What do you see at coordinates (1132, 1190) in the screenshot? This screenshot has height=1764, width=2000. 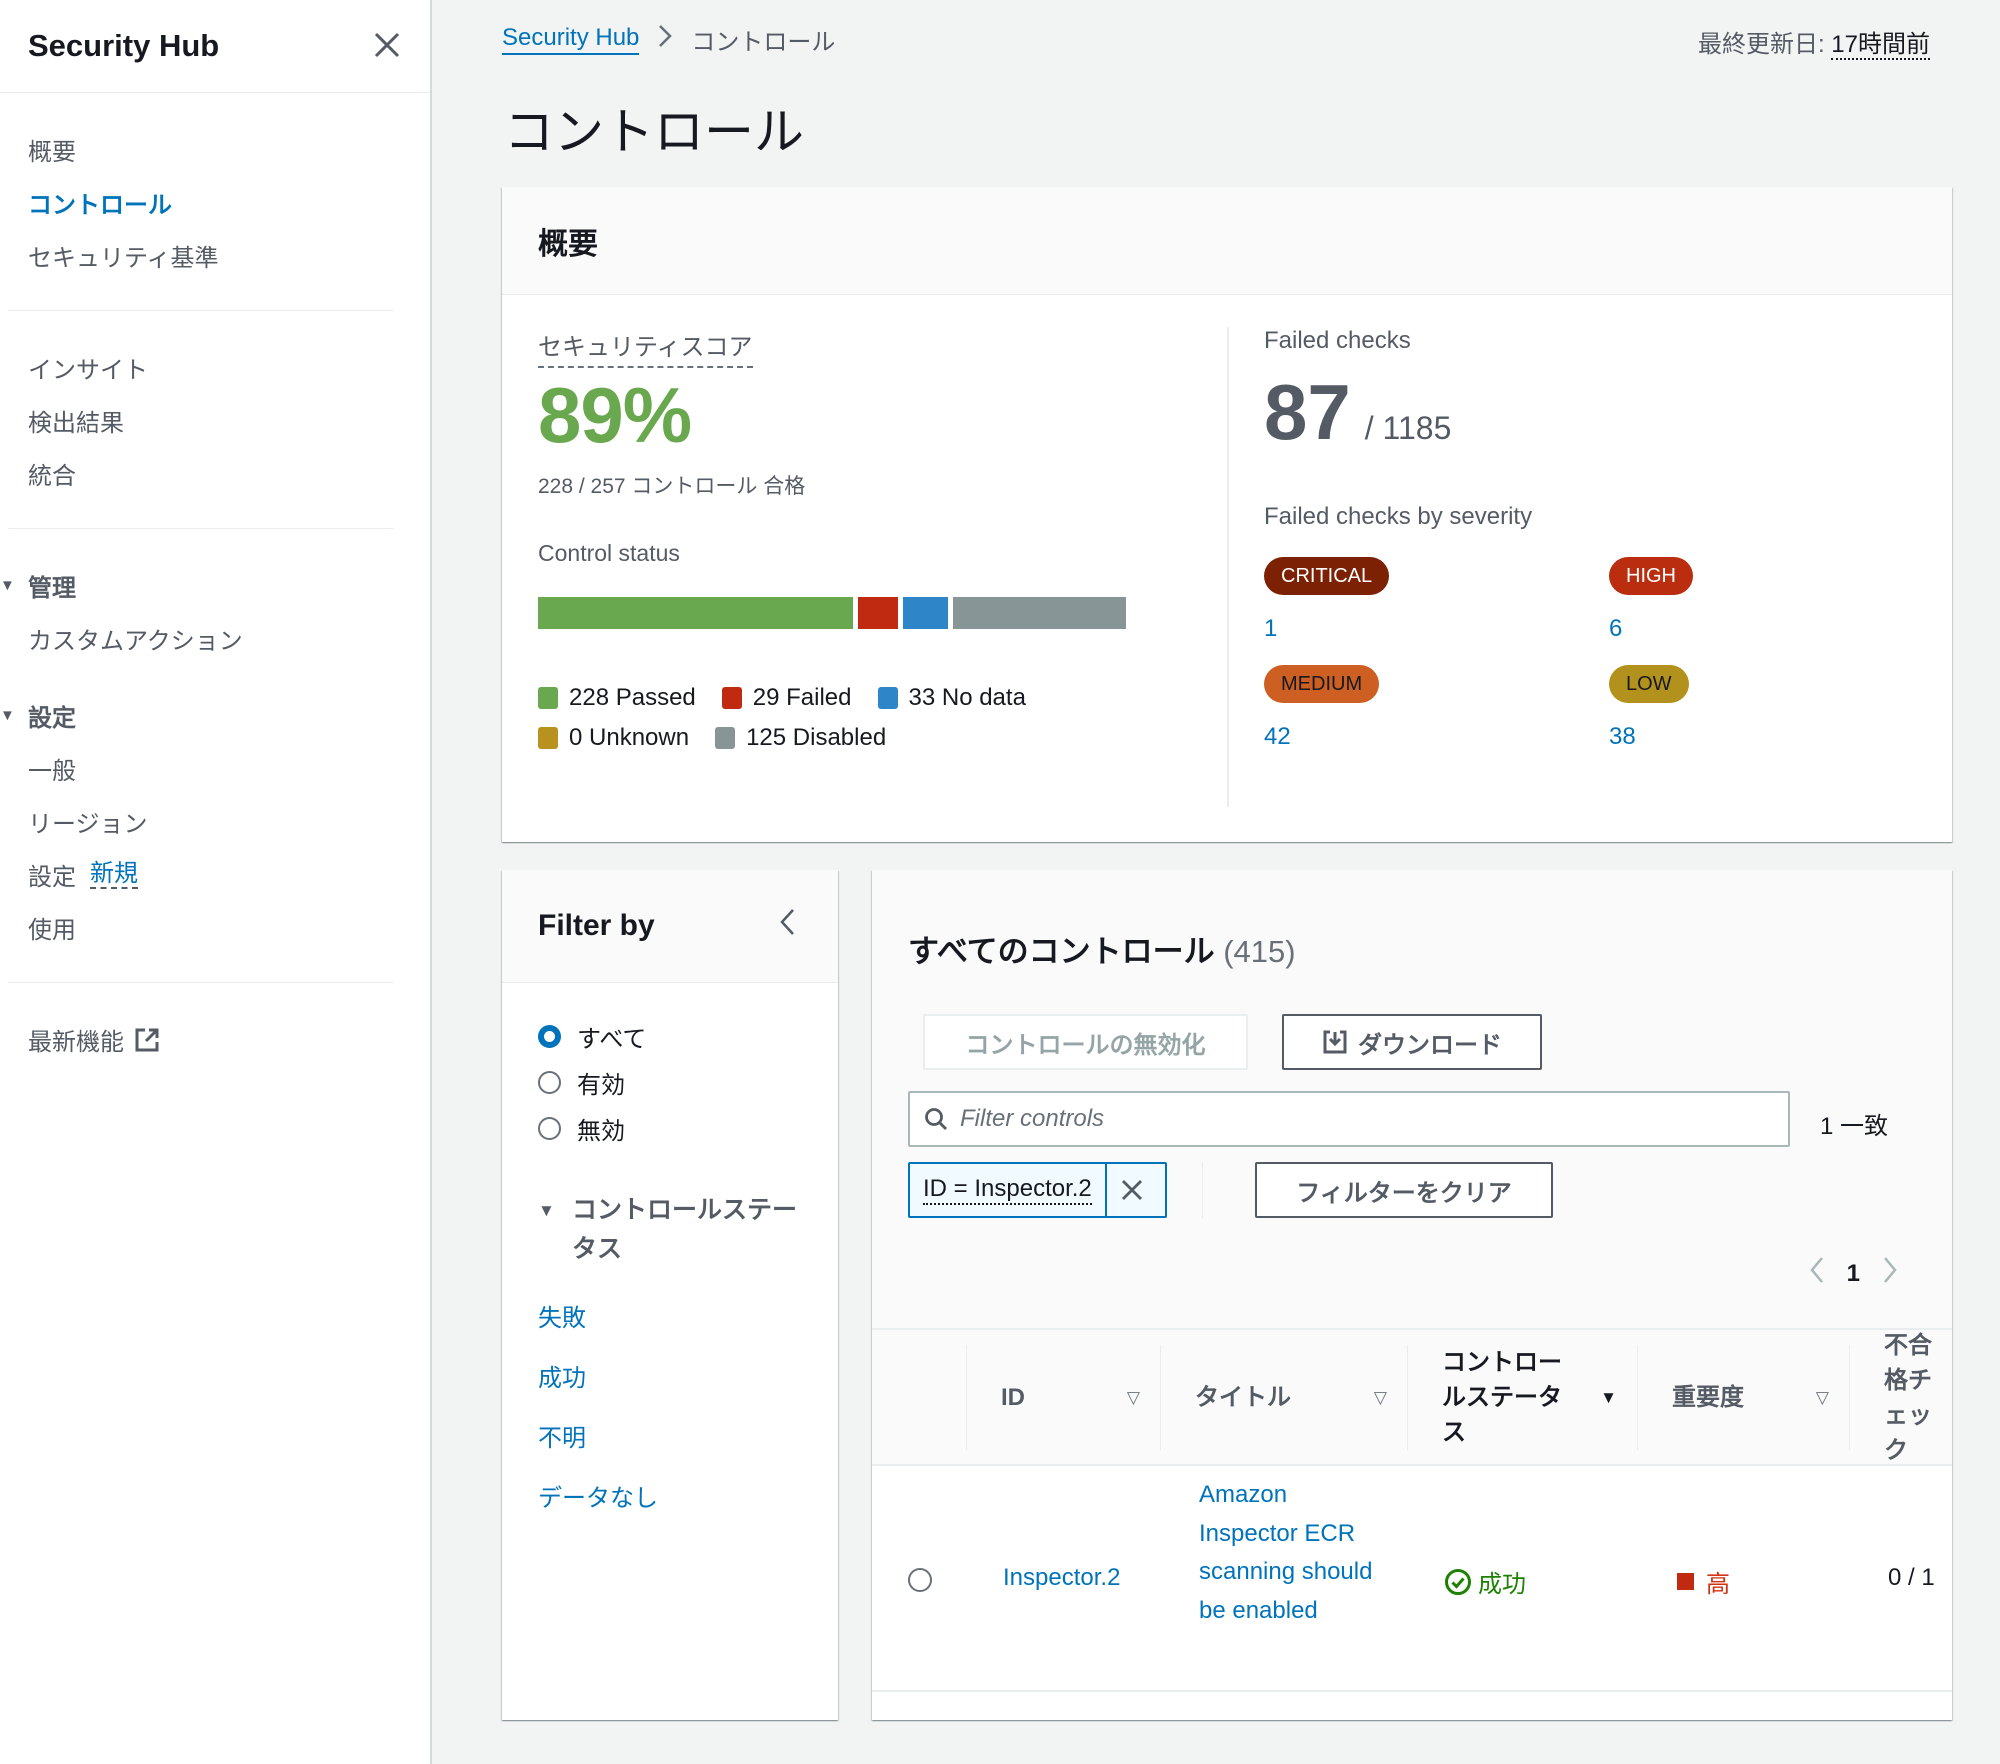 I see `remove-token-icon` at bounding box center [1132, 1190].